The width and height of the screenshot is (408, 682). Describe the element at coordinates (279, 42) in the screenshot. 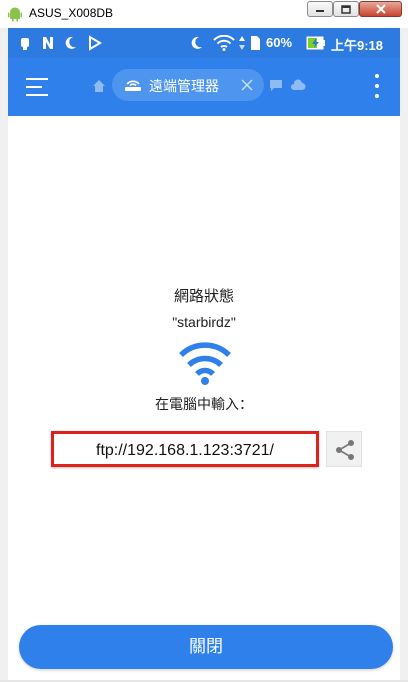

I see `battery-percent: 60%` at that location.